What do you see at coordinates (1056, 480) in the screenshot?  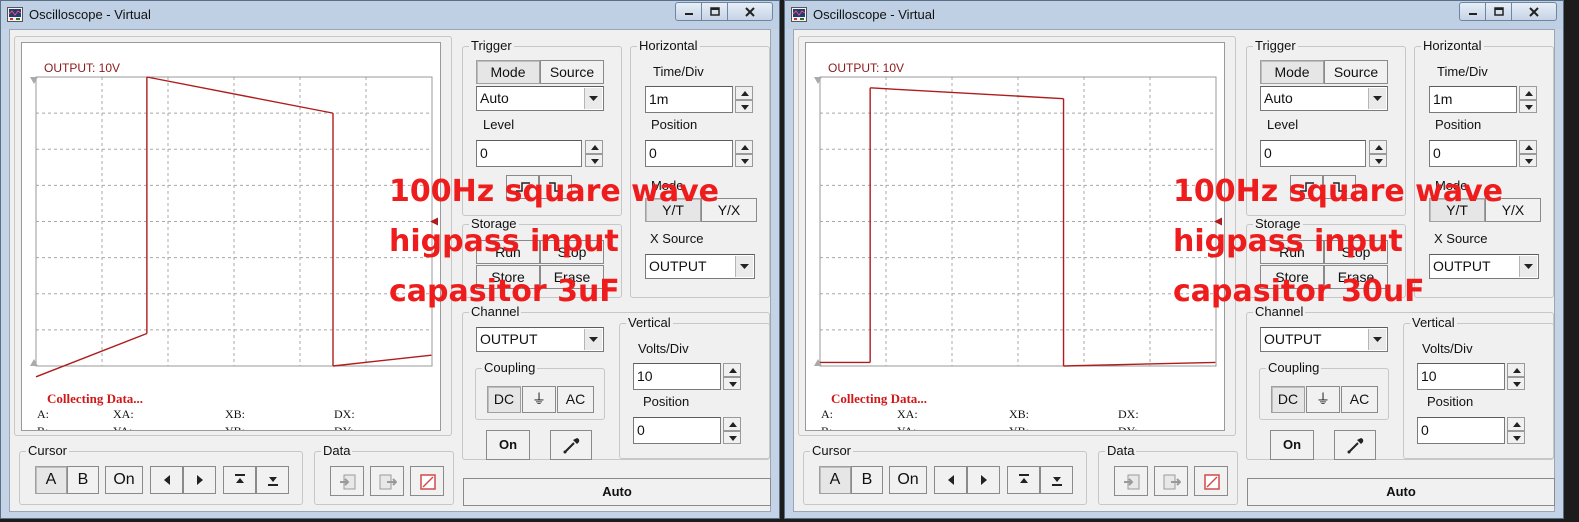 I see `cursor-move-down-button` at bounding box center [1056, 480].